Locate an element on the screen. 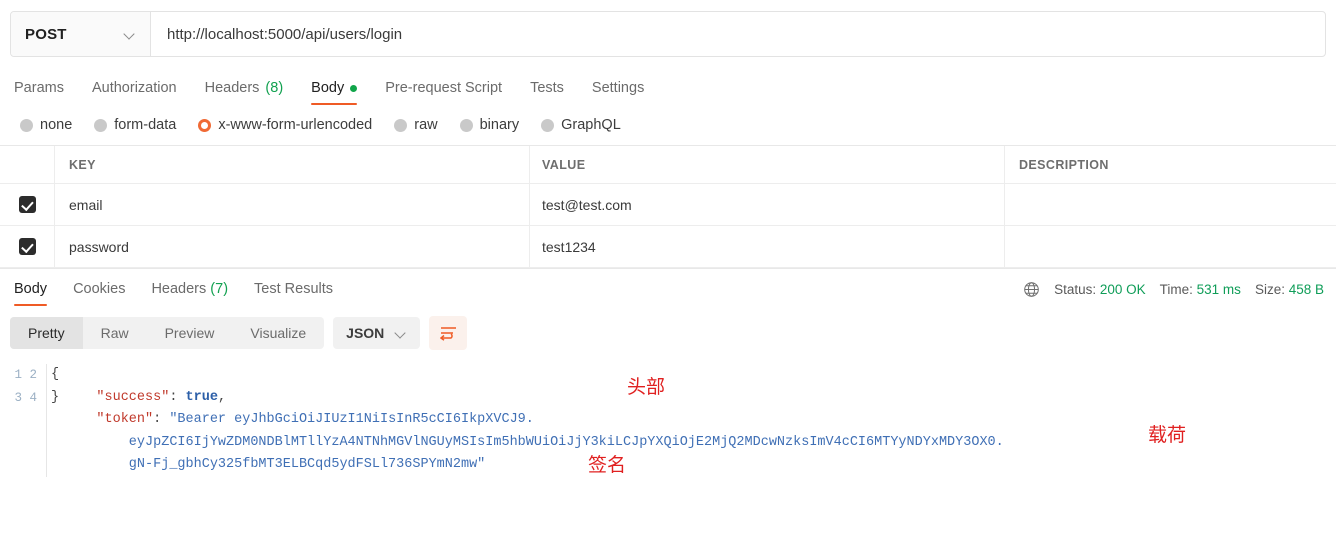 The image size is (1336, 558). response-tab-count: (7) is located at coordinates (219, 289).